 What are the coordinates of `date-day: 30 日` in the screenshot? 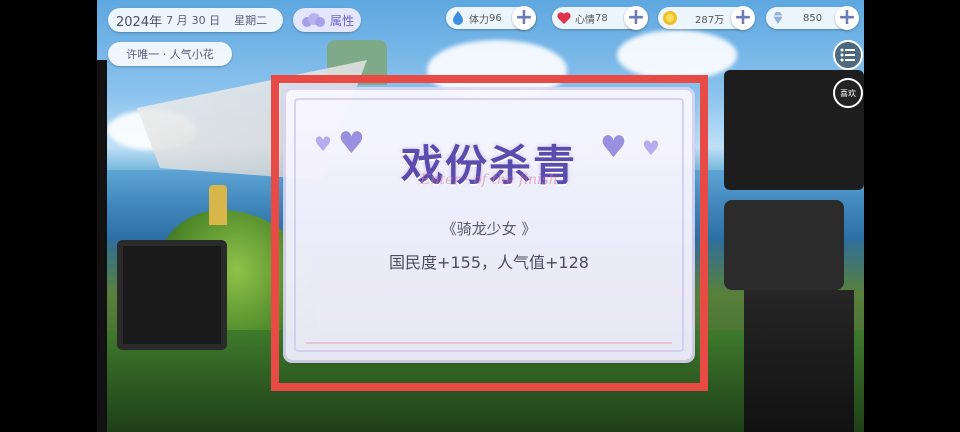 It's located at (206, 20).